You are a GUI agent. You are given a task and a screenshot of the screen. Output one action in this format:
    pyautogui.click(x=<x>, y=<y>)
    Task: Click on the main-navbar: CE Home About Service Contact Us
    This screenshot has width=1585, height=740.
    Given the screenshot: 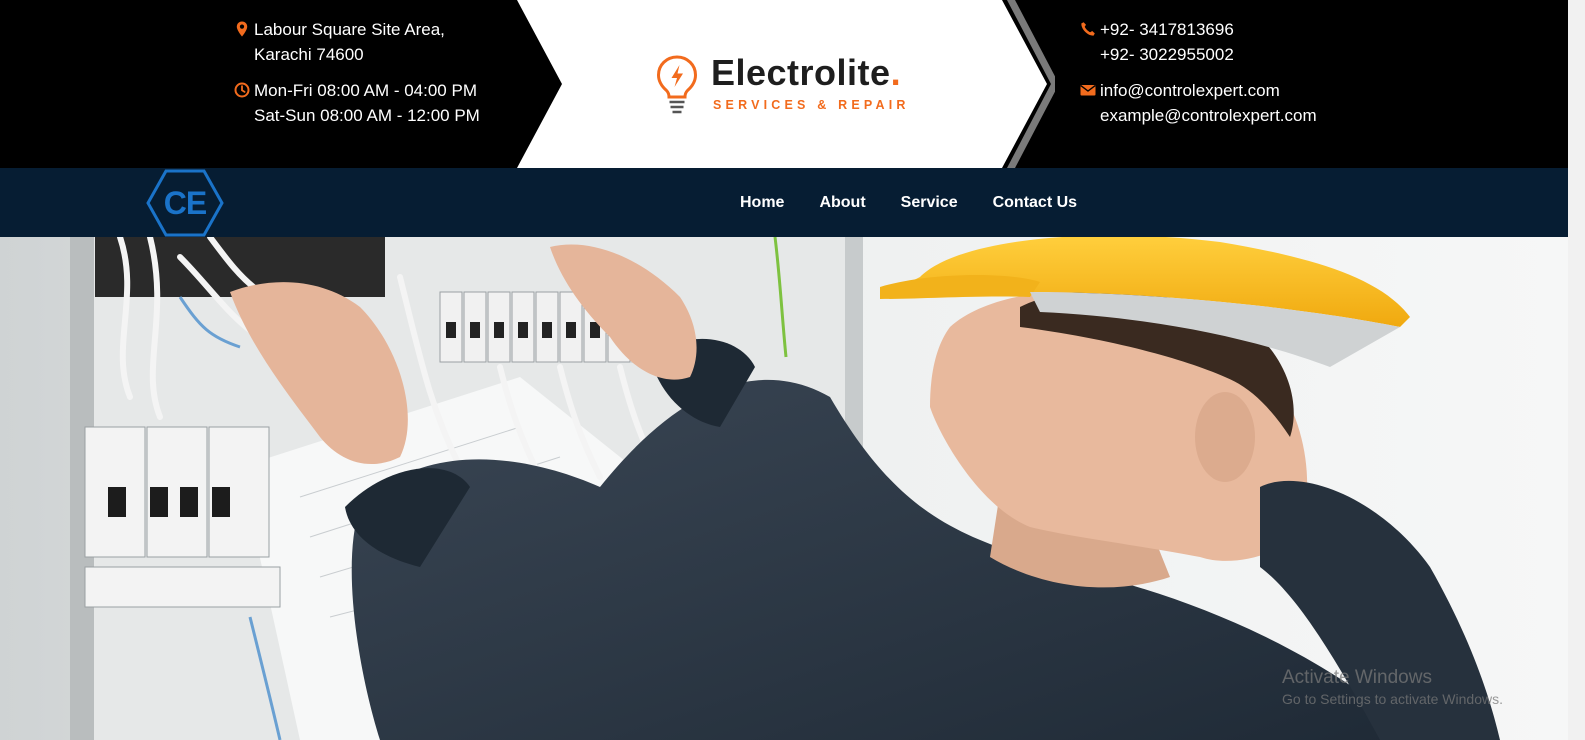 What is the action you would take?
    pyautogui.click(x=784, y=202)
    